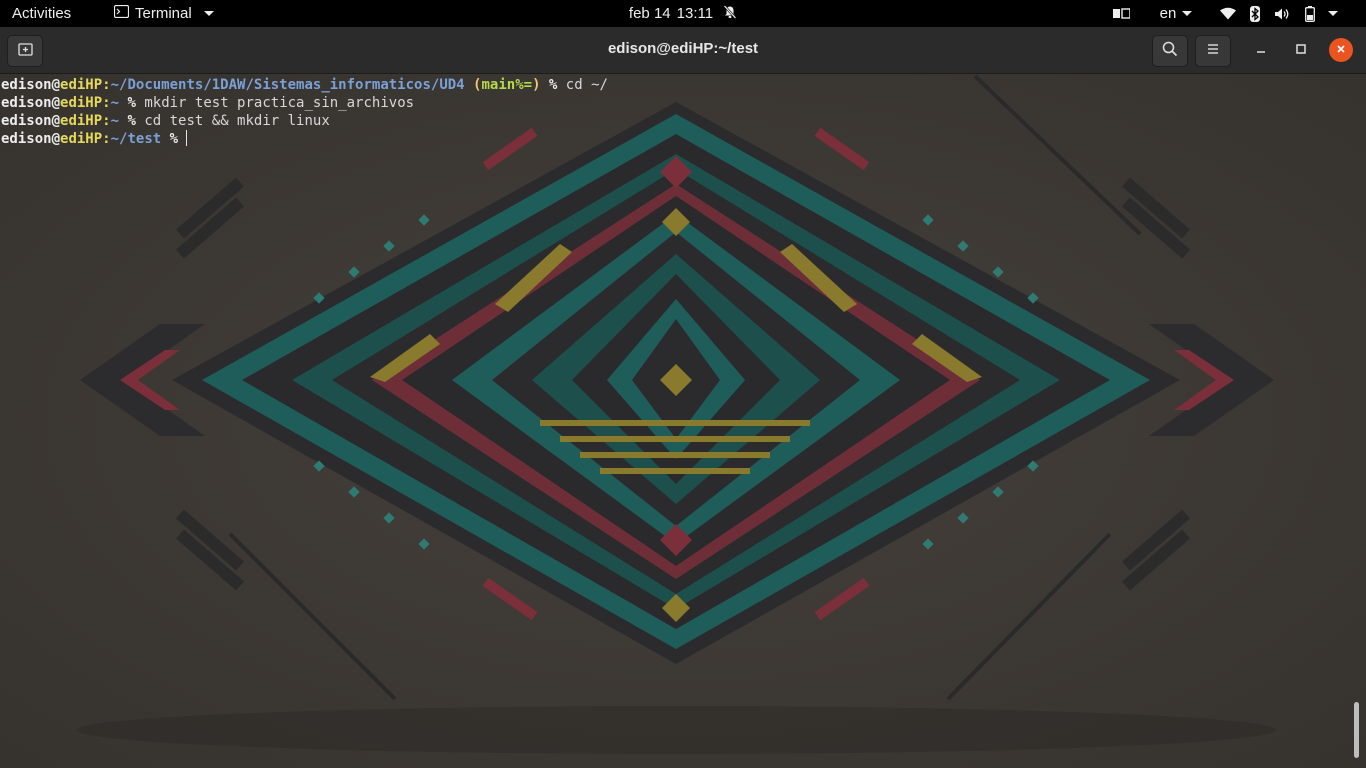 Image resolution: width=1366 pixels, height=768 pixels. Describe the element at coordinates (695, 13) in the screenshot. I see `time-label: 13:11` at that location.